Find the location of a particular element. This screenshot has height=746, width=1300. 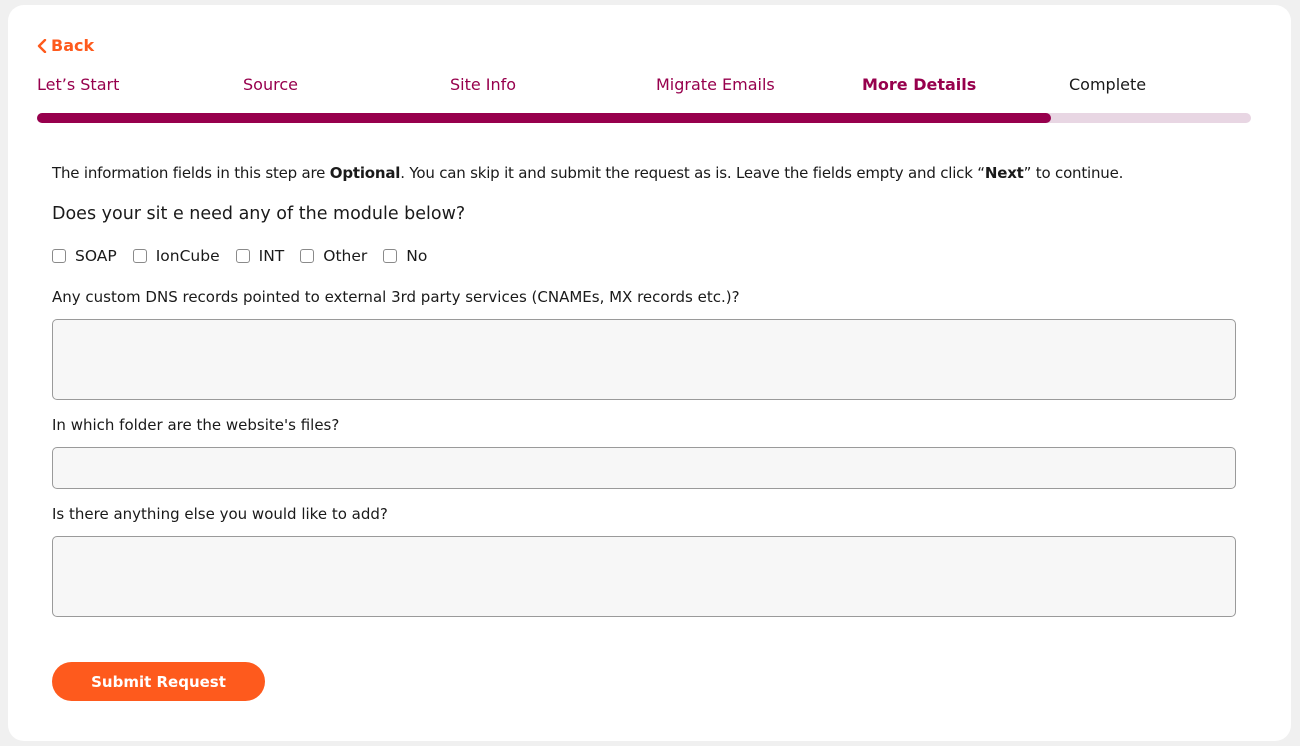

module-checkbox-group: SOAP IonCube INT Other No is located at coordinates (247, 256).